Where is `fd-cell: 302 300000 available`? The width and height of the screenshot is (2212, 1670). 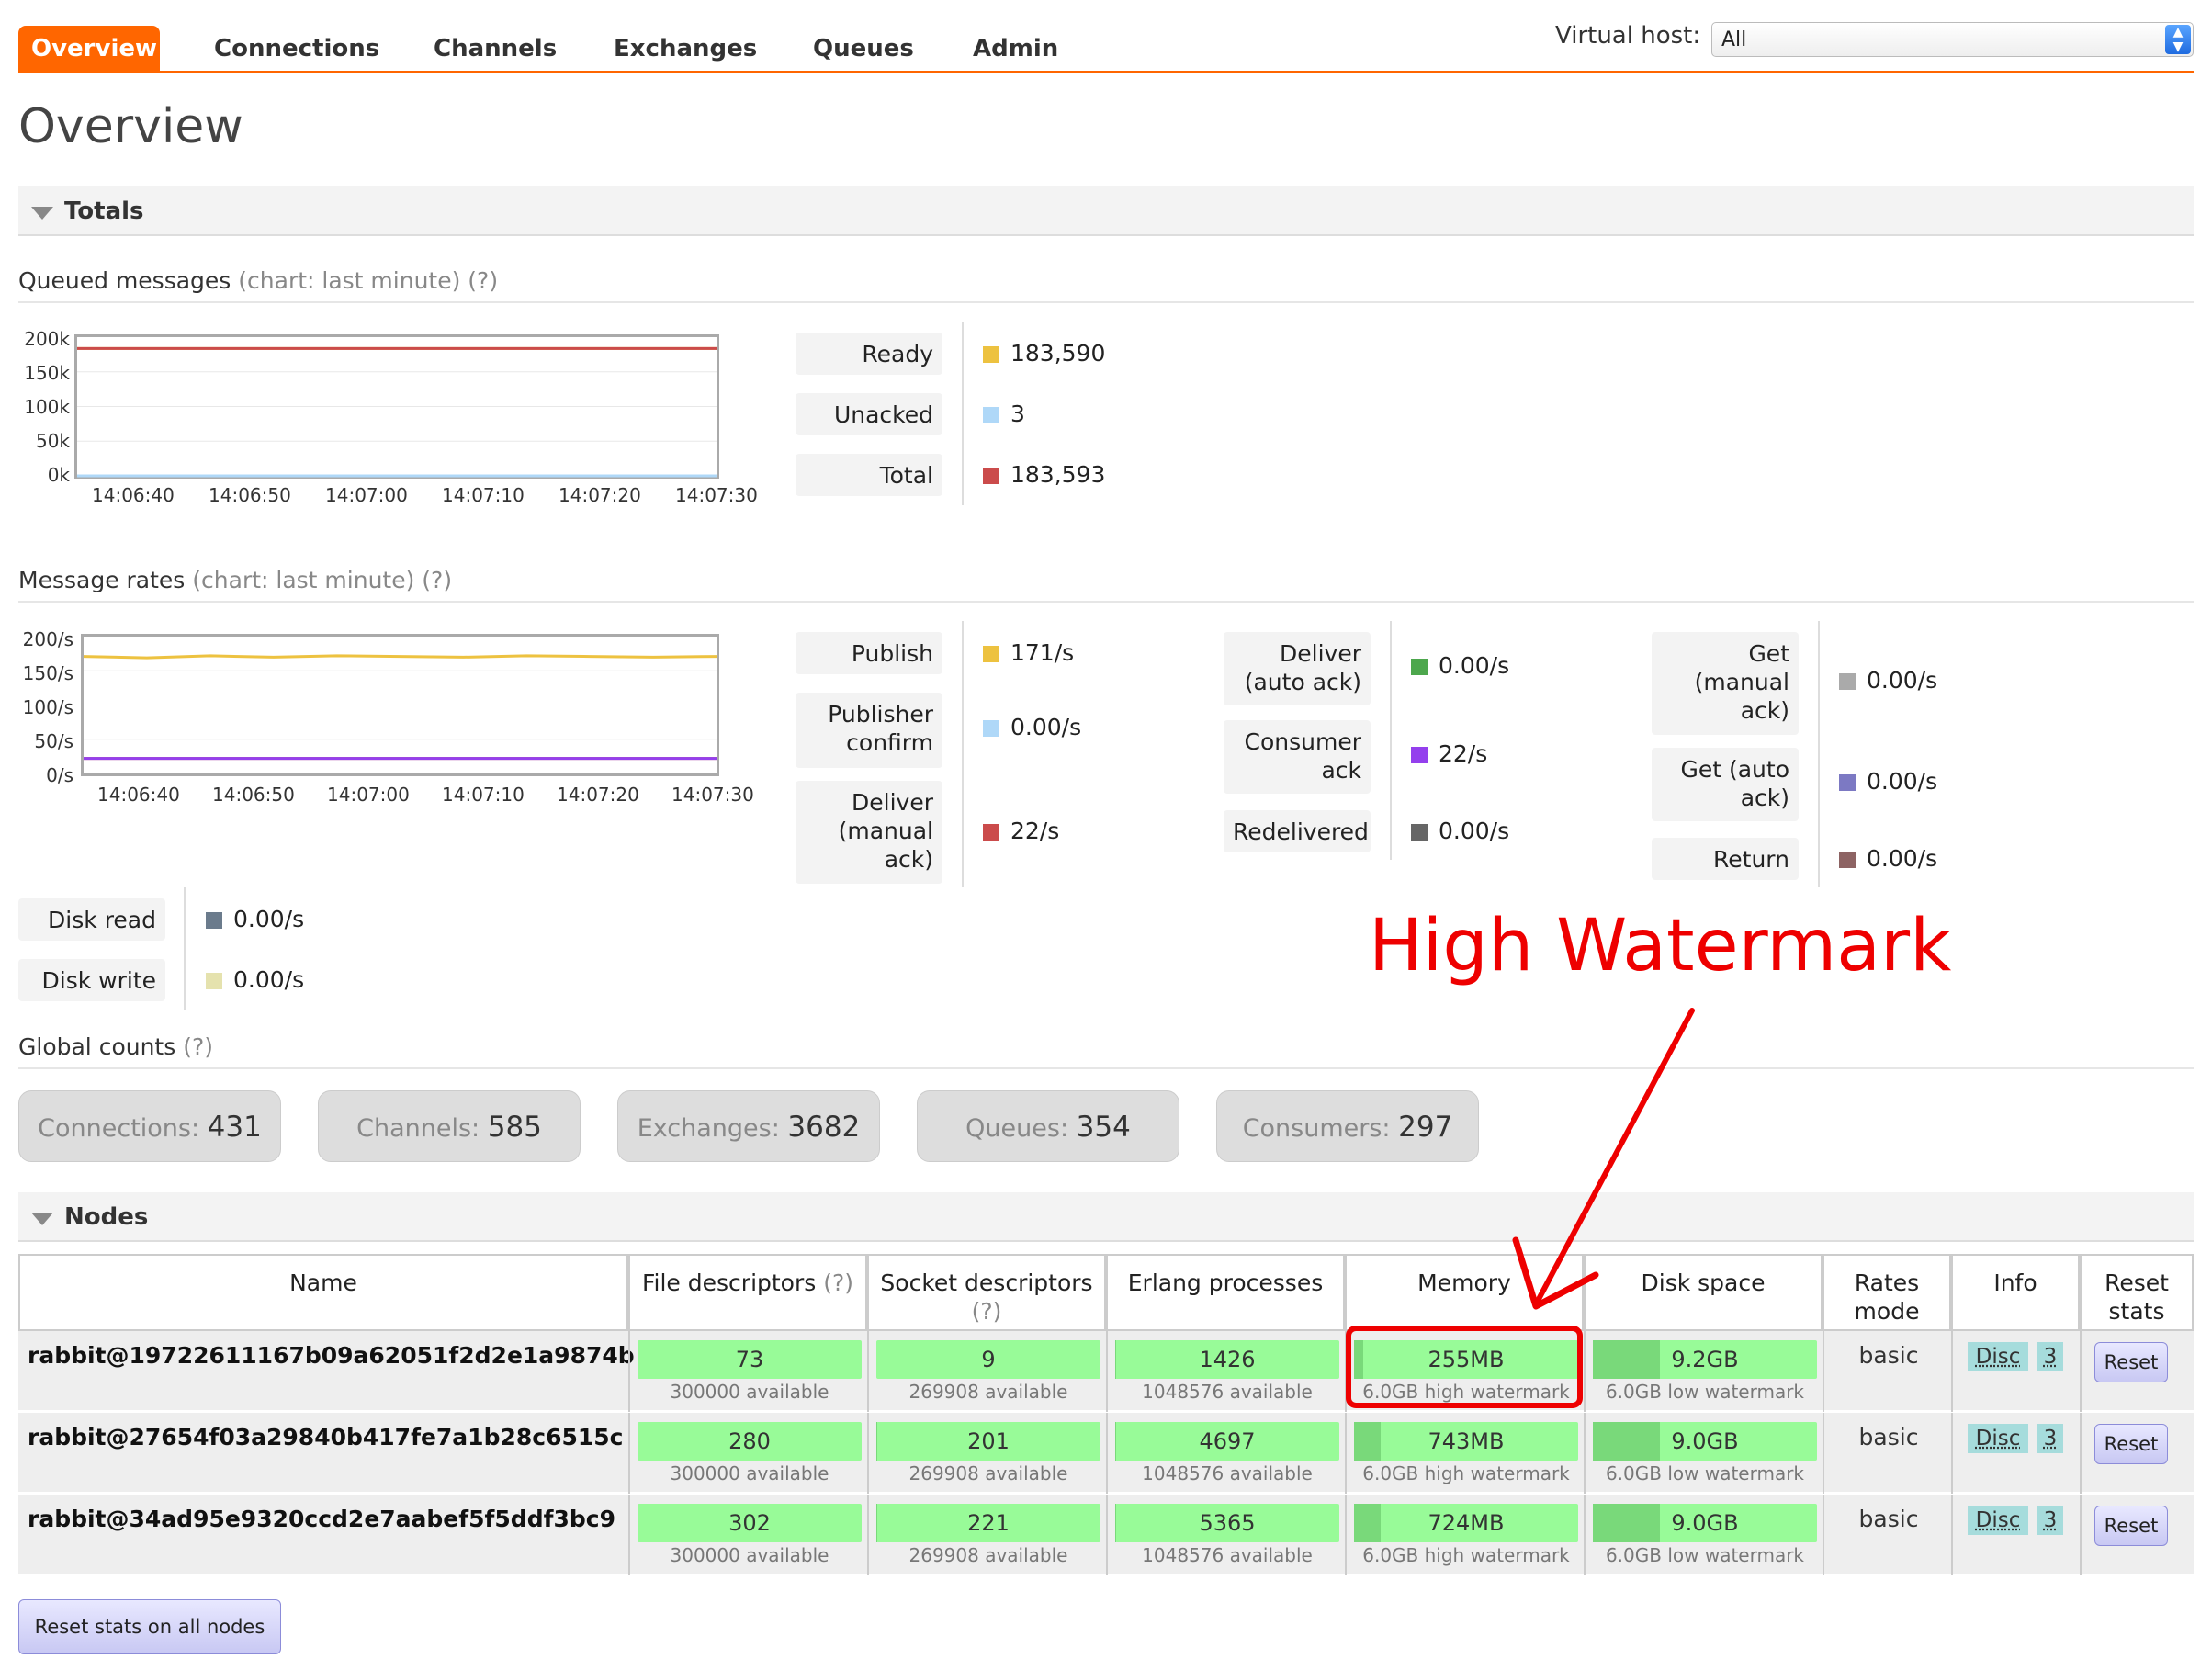 fd-cell: 302 300000 available is located at coordinates (747, 1535).